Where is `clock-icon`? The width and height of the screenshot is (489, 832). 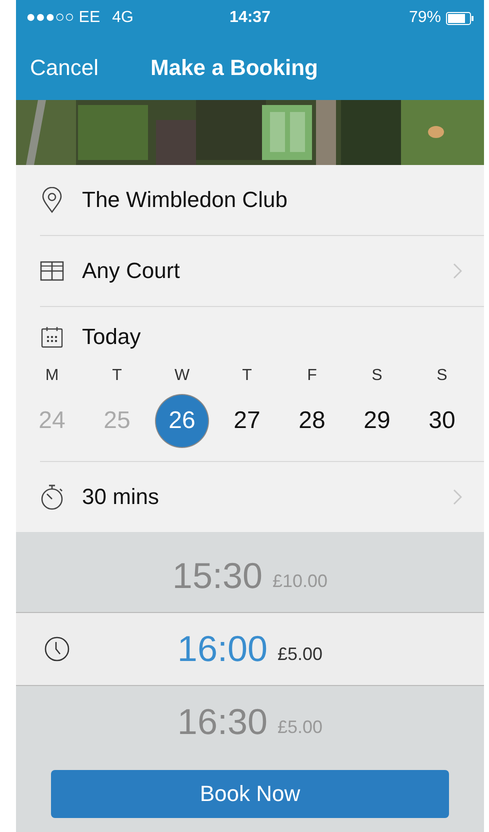
clock-icon is located at coordinates (57, 649).